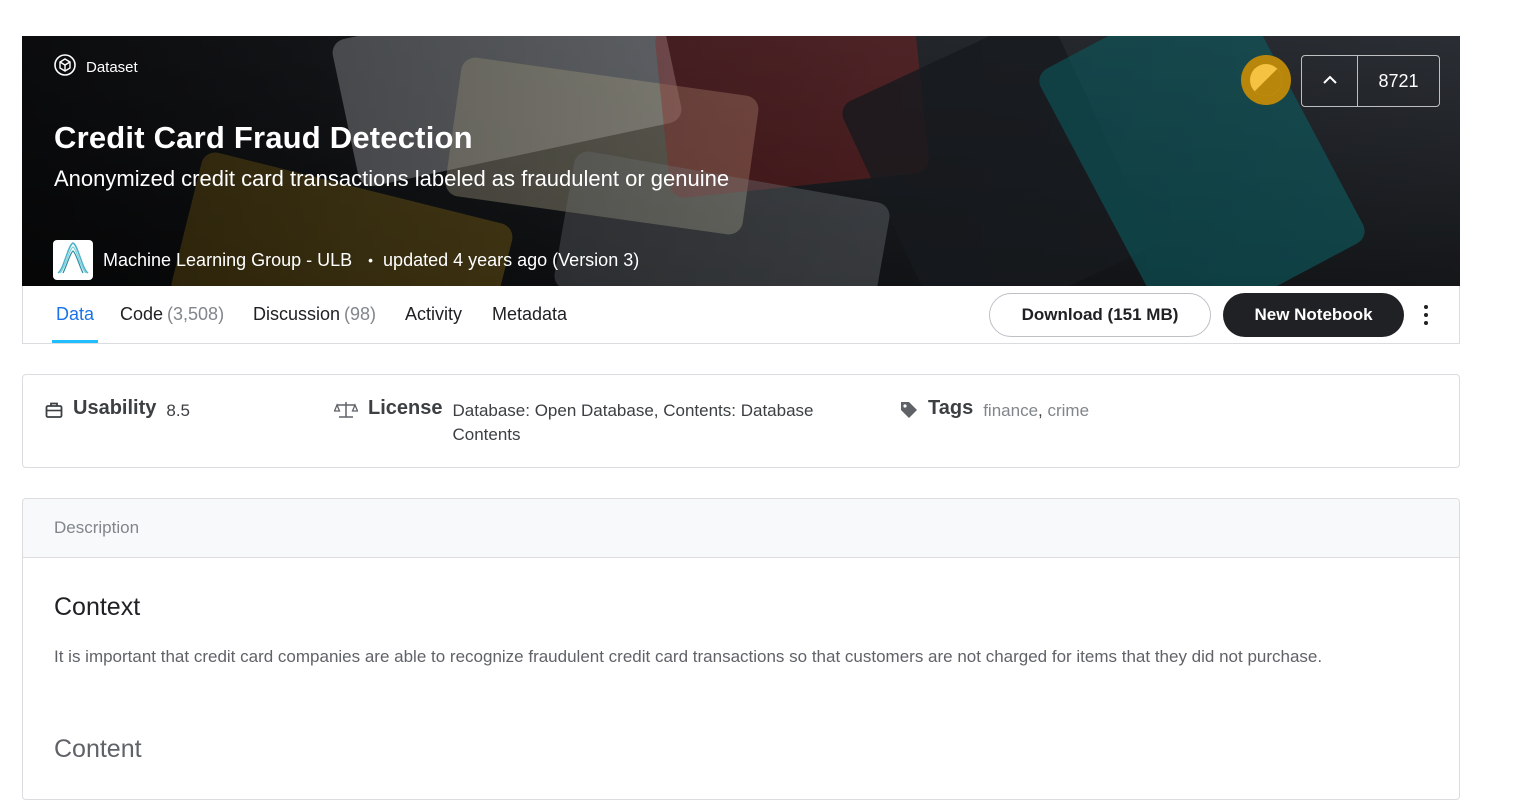  Describe the element at coordinates (1068, 410) in the screenshot. I see `tag-link: crime` at that location.